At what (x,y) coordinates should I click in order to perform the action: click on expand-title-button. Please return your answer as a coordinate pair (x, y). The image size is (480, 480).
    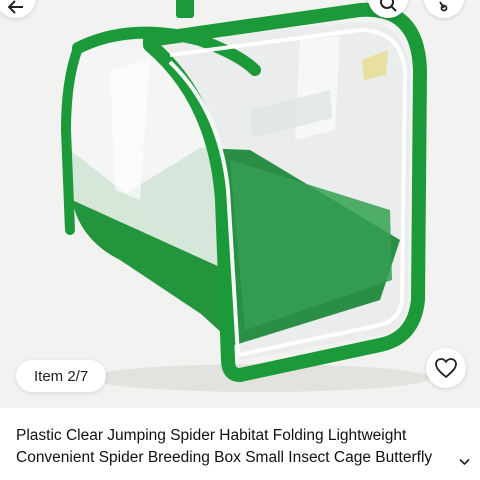
    Looking at the image, I should click on (459, 462).